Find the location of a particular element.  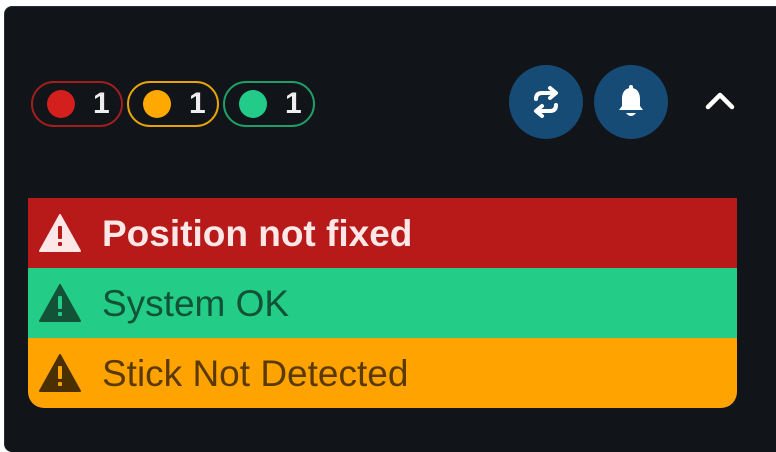

ok-count-badge: 1 is located at coordinates (269, 104).